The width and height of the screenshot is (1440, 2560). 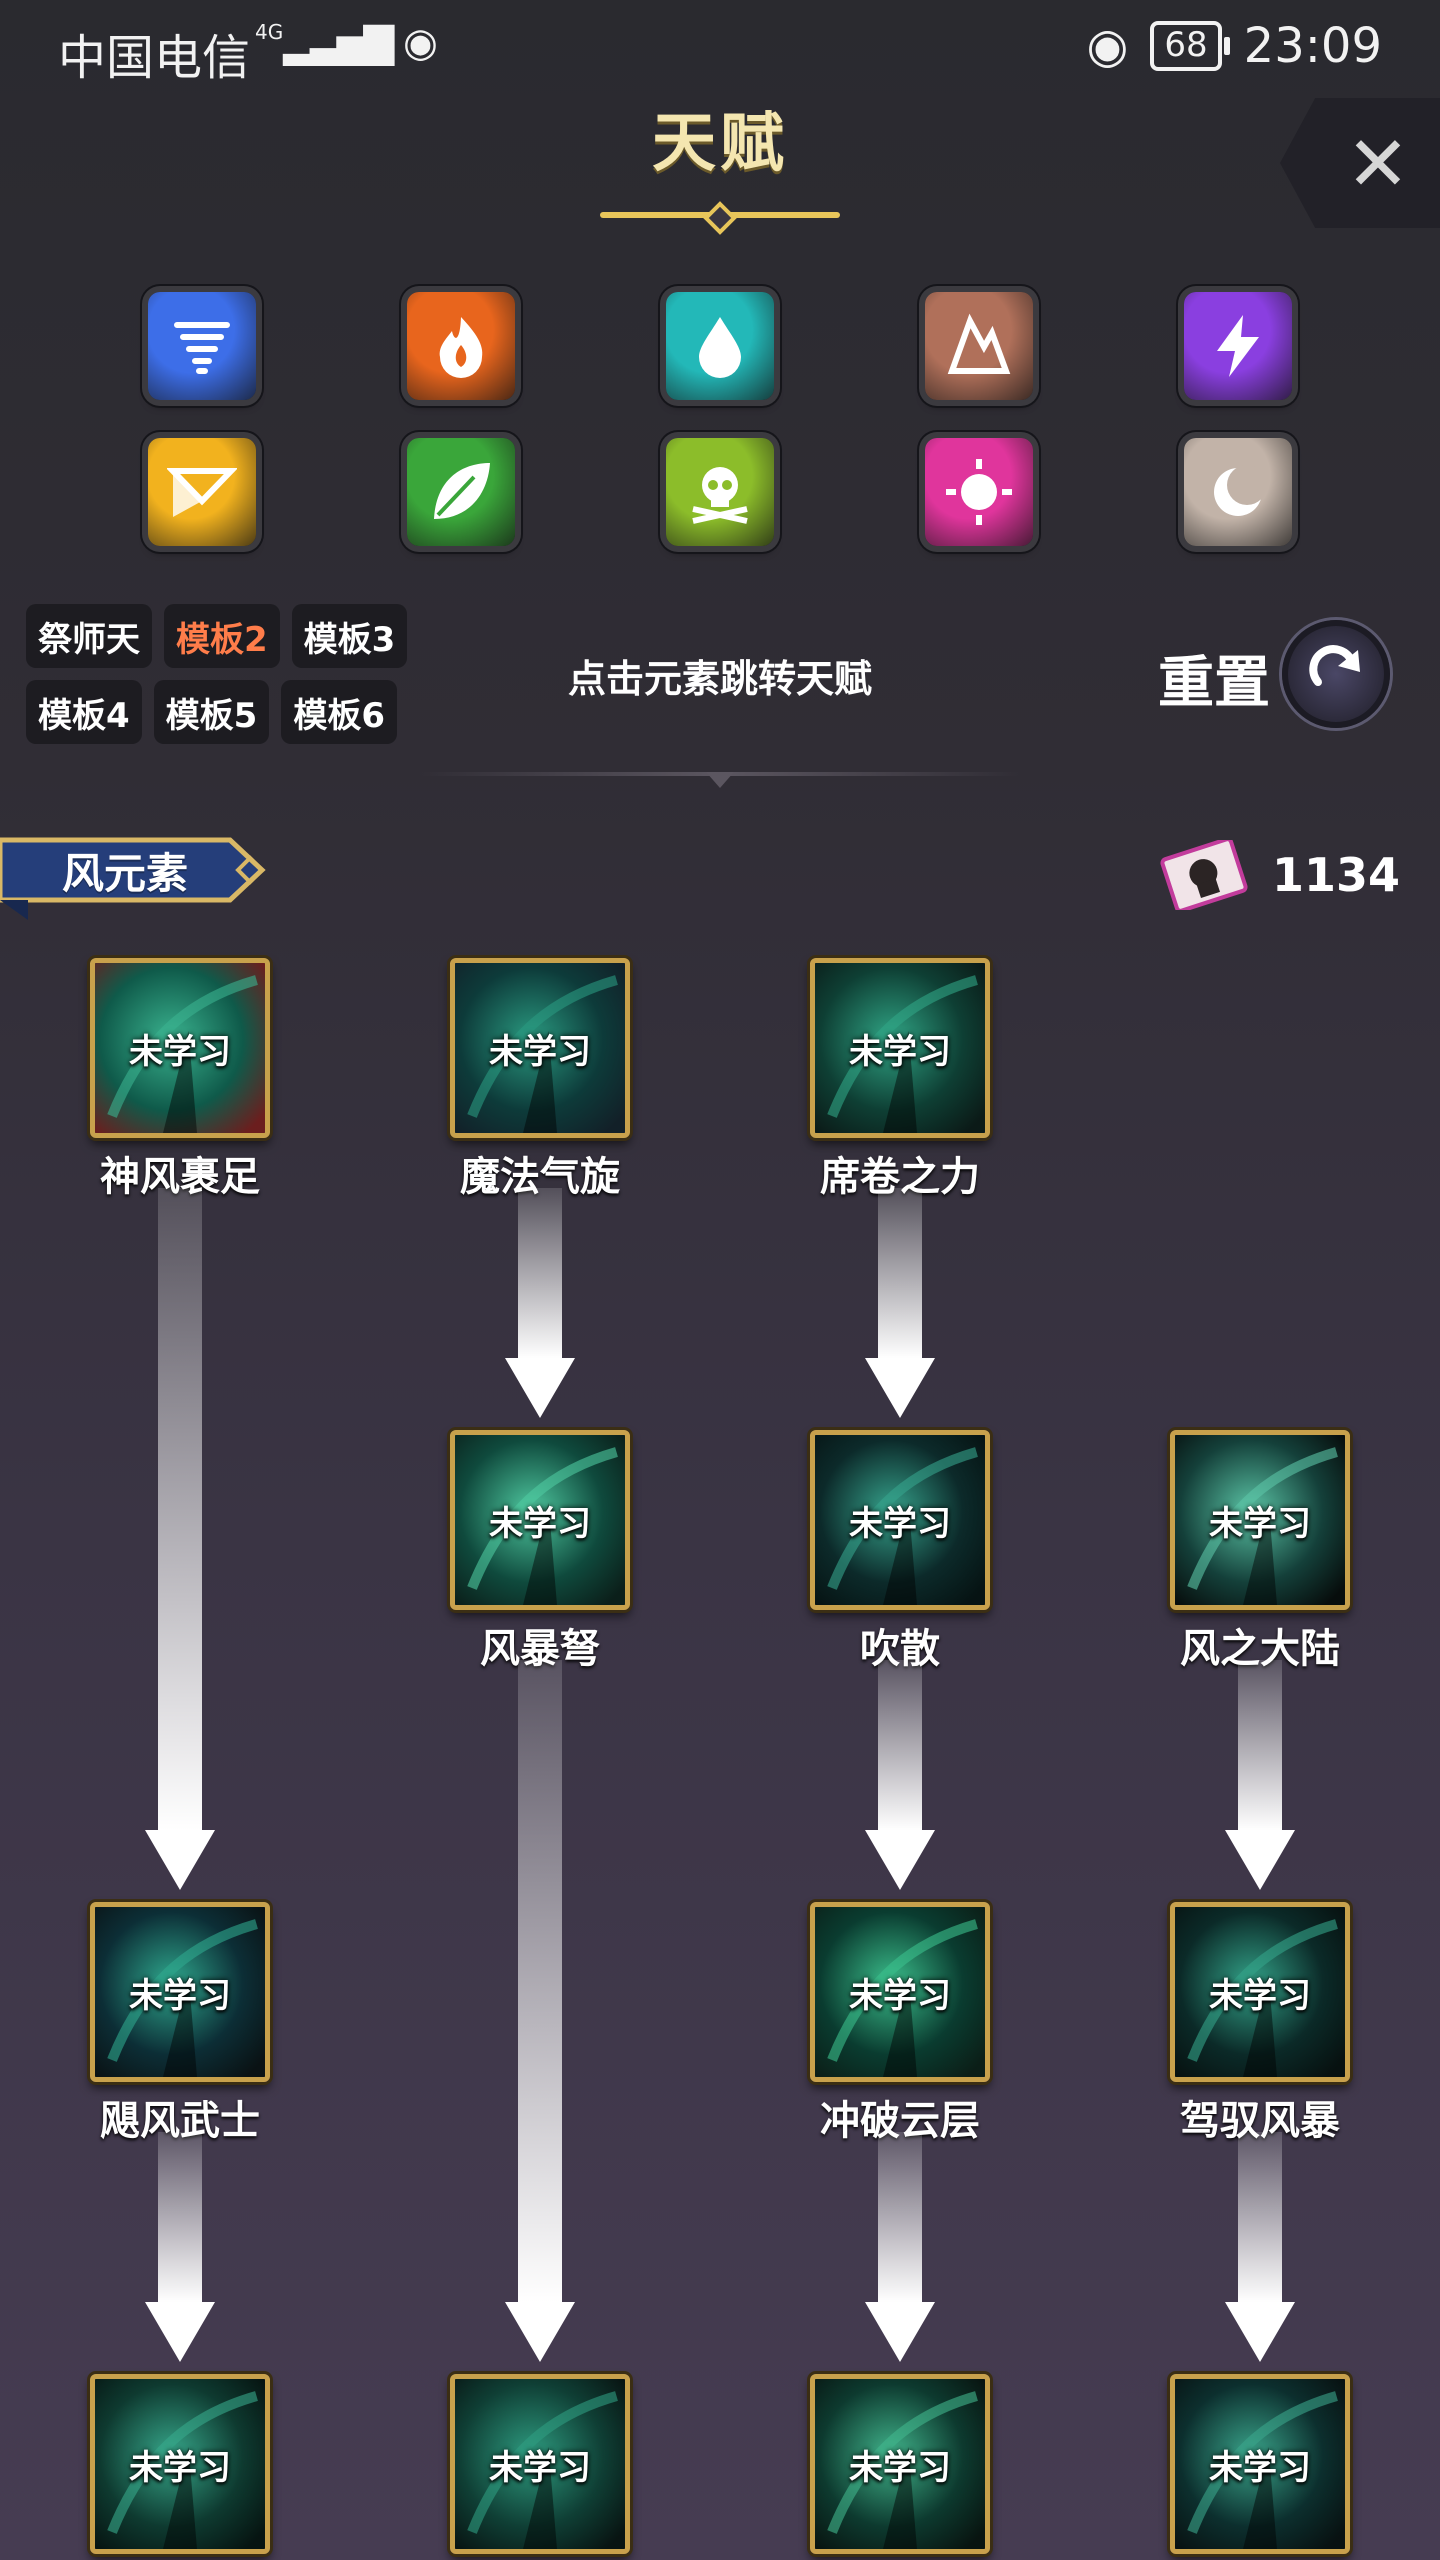 I want to click on close-icon: ✕, so click(x=1378, y=163).